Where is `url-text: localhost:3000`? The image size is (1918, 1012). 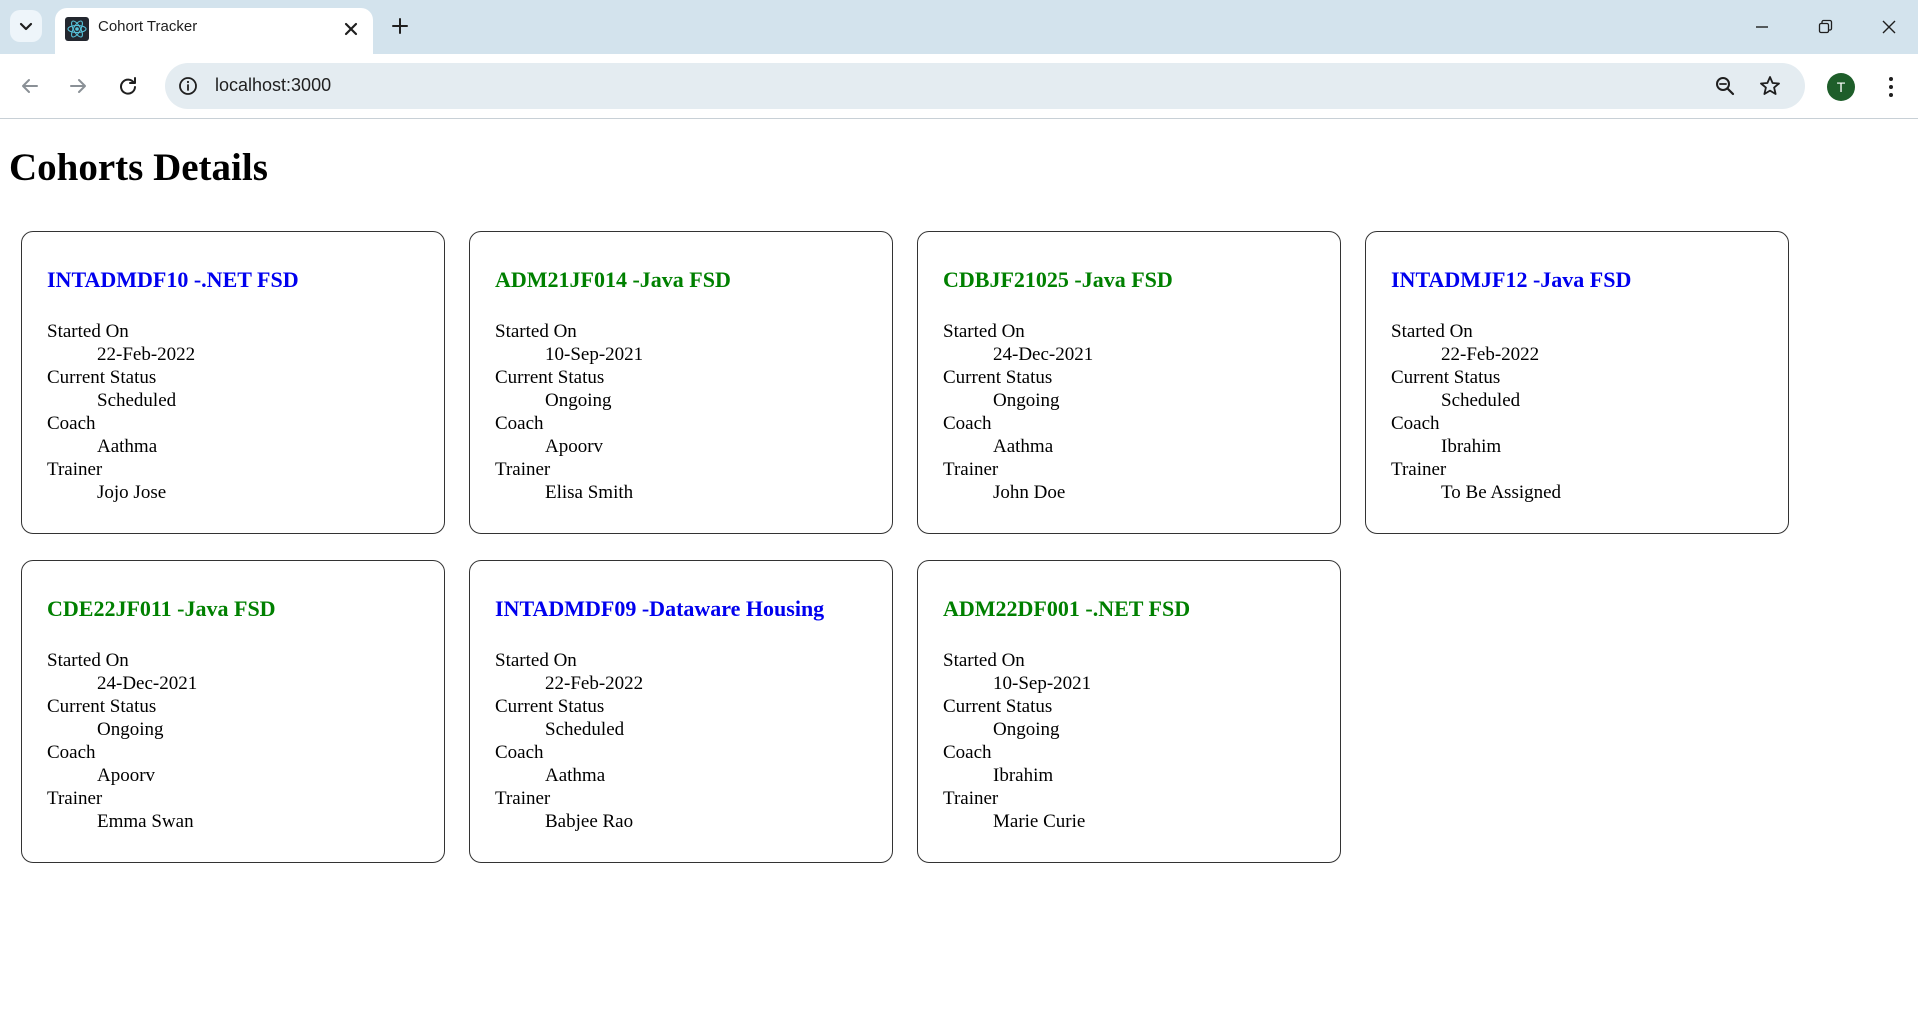 url-text: localhost:3000 is located at coordinates (273, 85).